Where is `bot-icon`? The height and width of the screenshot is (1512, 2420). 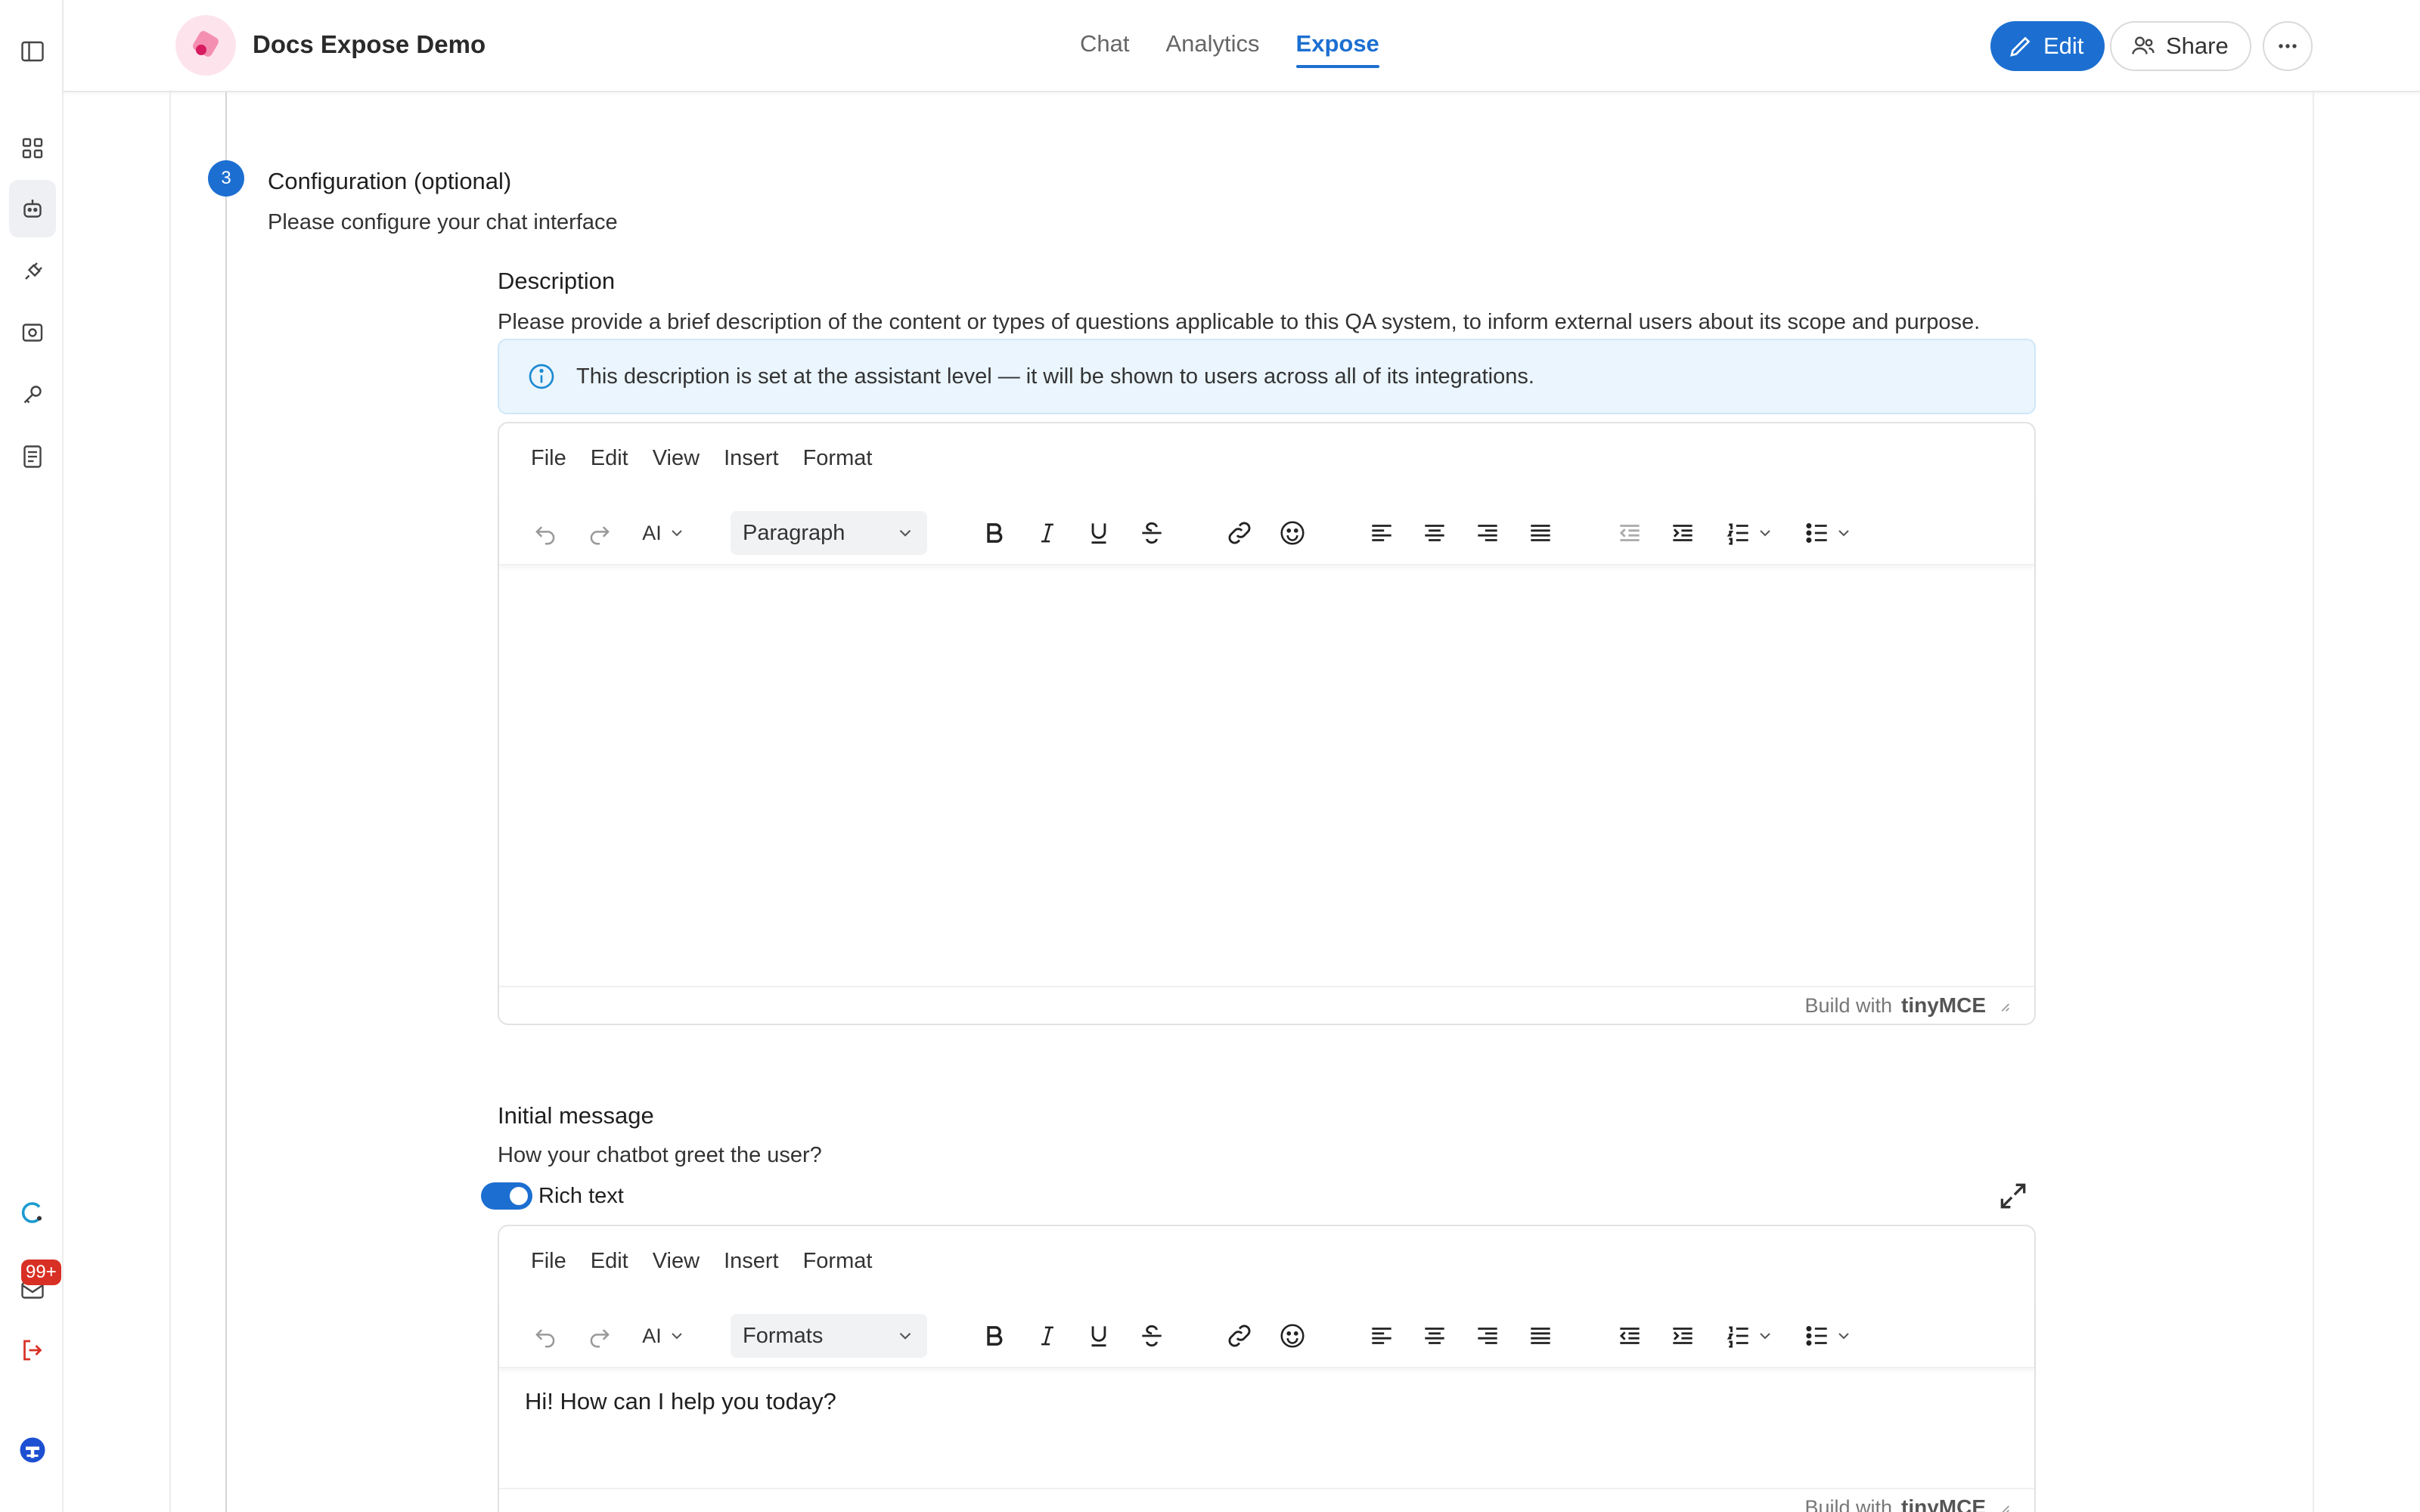 bot-icon is located at coordinates (32, 208).